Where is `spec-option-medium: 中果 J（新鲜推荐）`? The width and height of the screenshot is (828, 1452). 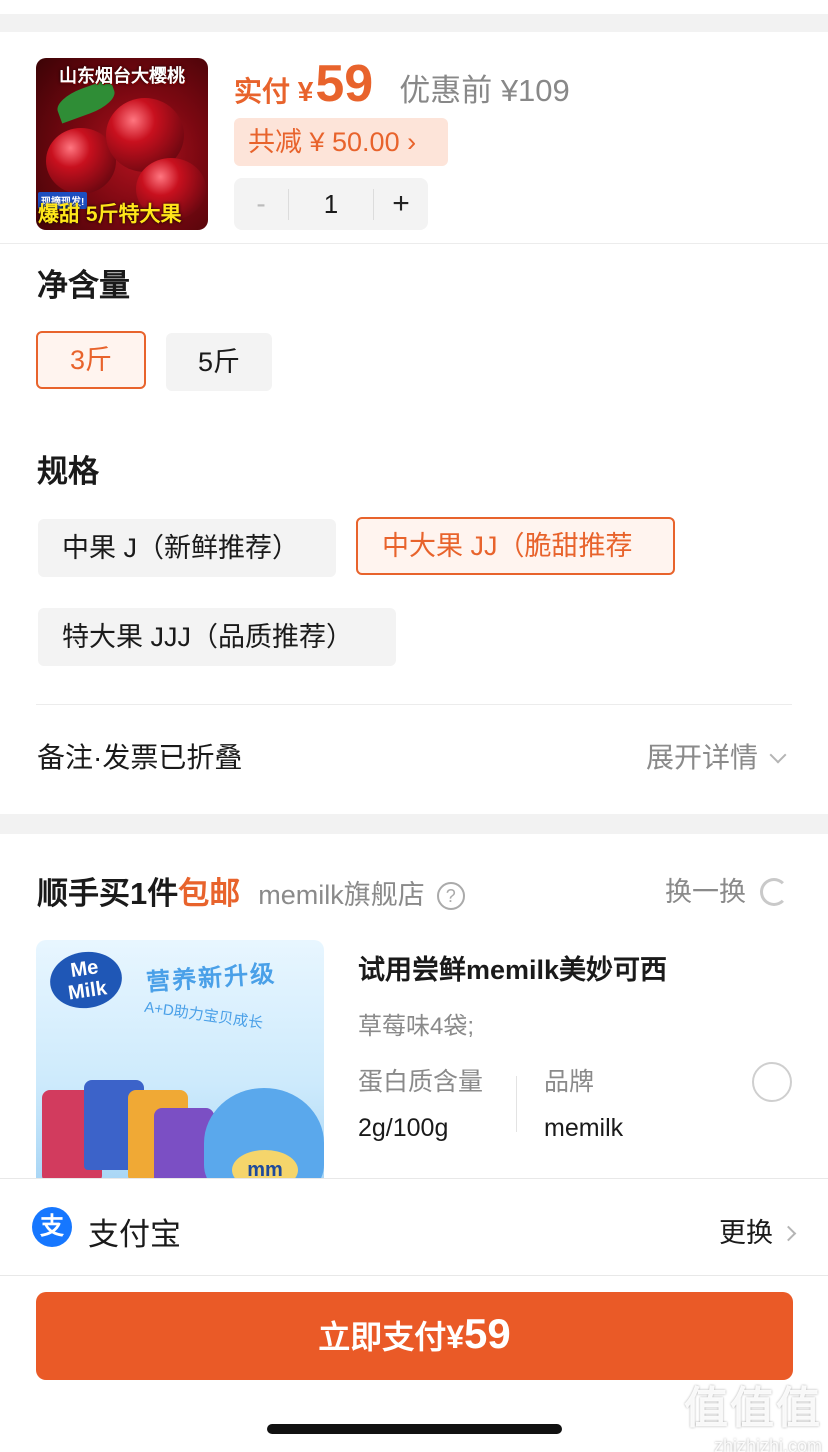 spec-option-medium: 中果 J（新鲜推荐） is located at coordinates (187, 548).